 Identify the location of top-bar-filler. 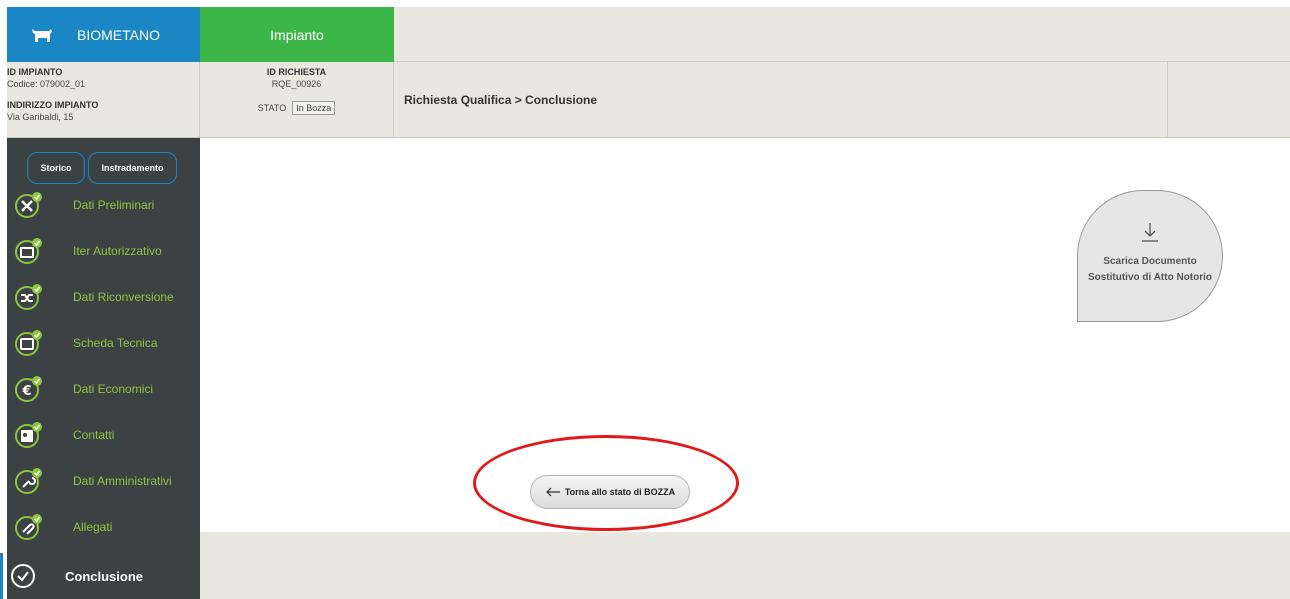
(842, 34).